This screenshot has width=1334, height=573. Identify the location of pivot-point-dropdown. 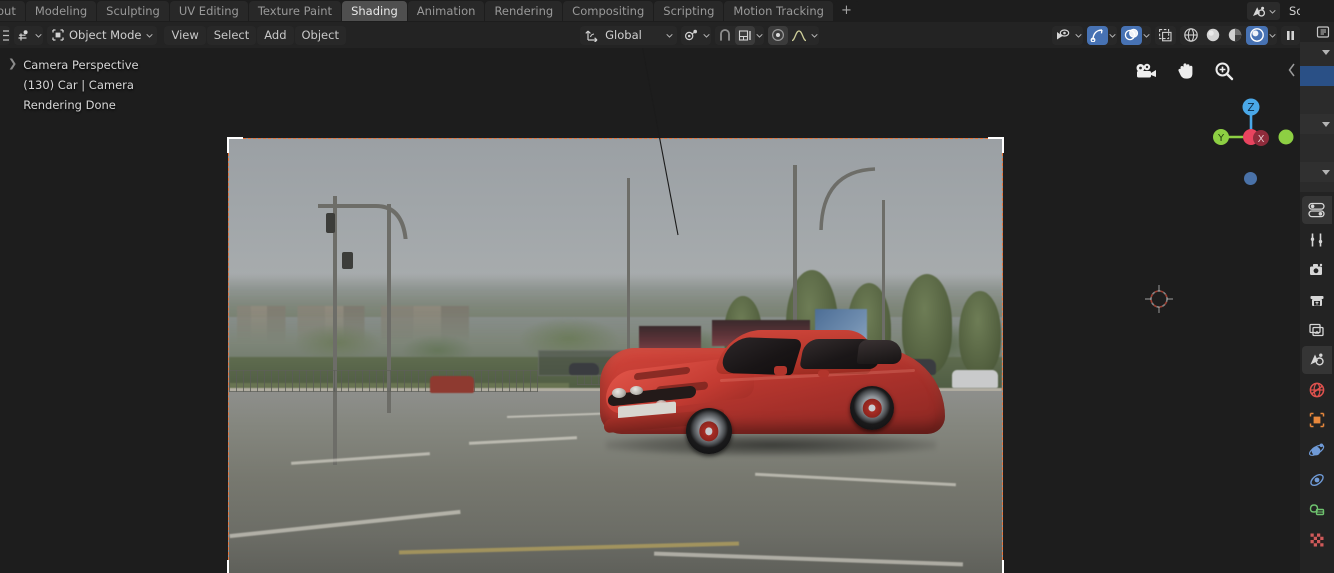
(695, 35).